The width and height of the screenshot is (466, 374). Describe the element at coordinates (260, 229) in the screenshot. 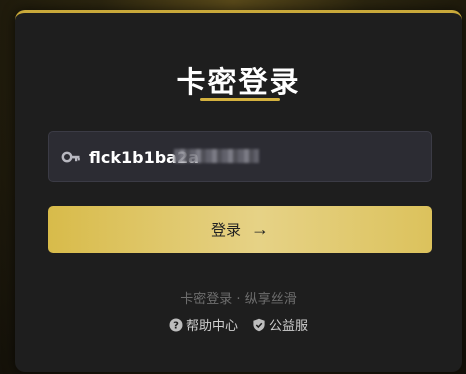

I see `arrow-right-icon: →` at that location.